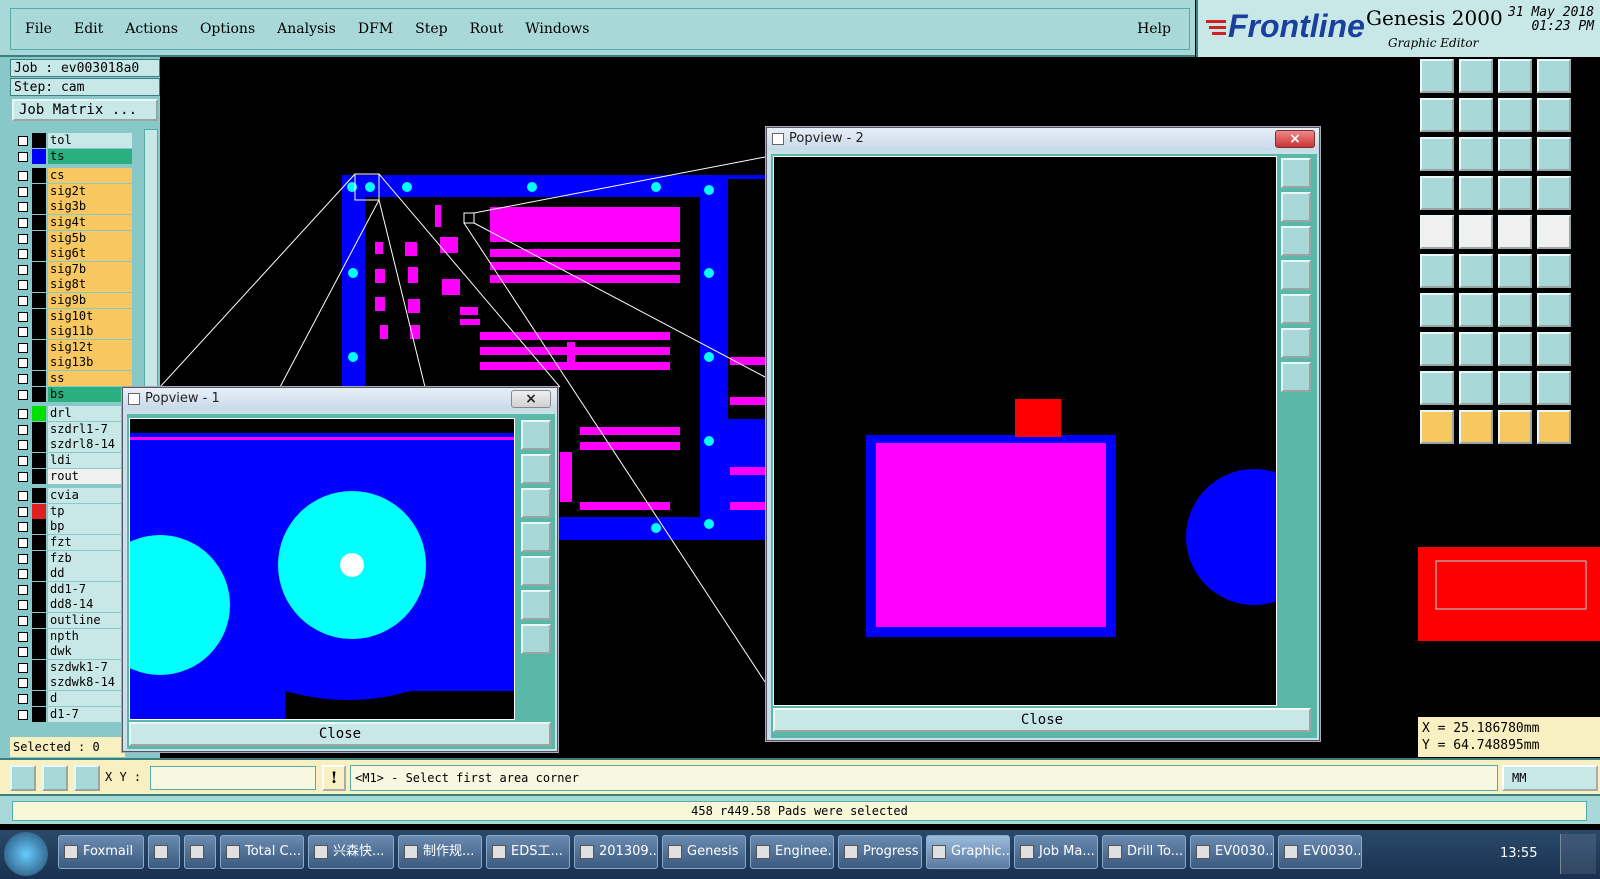 This screenshot has width=1600, height=879. What do you see at coordinates (72, 156) in the screenshot?
I see `layer-row-ts: ts` at bounding box center [72, 156].